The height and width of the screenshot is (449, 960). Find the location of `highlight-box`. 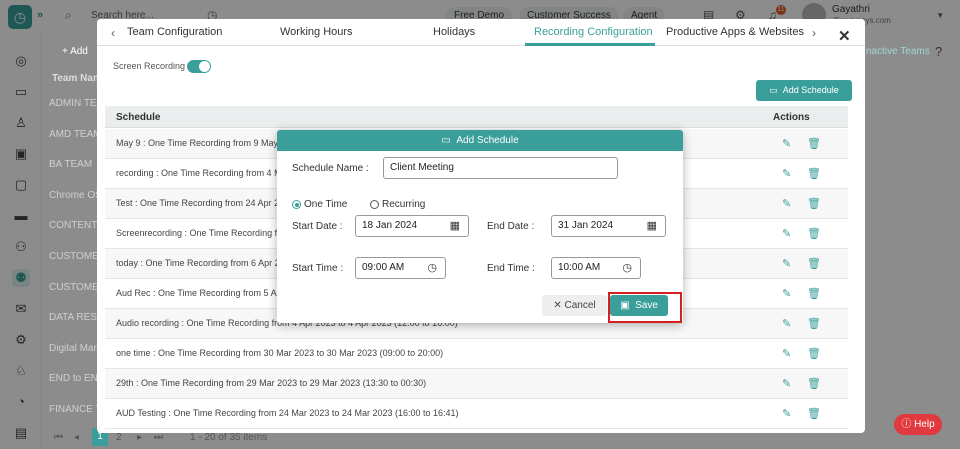

highlight-box is located at coordinates (645, 307).